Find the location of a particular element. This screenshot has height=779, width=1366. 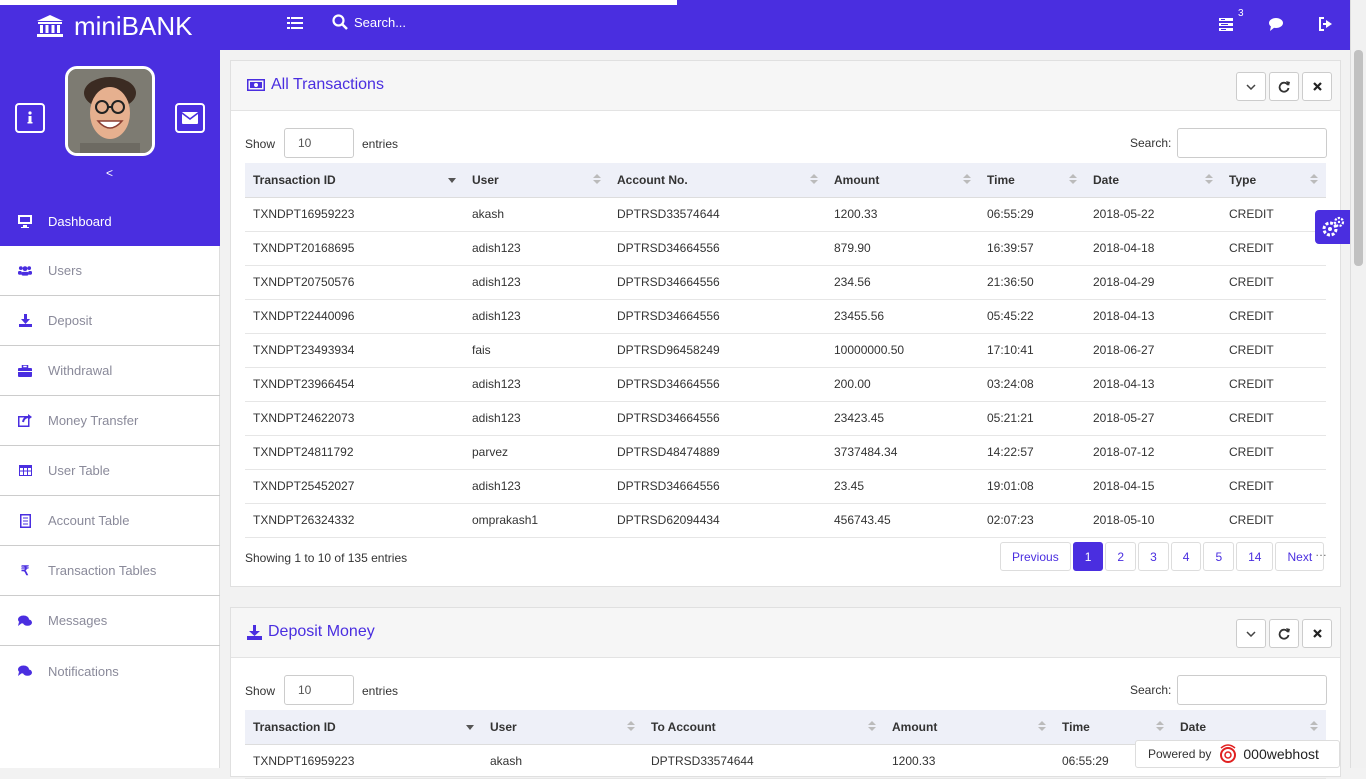

table-cell: fais is located at coordinates (536, 350).